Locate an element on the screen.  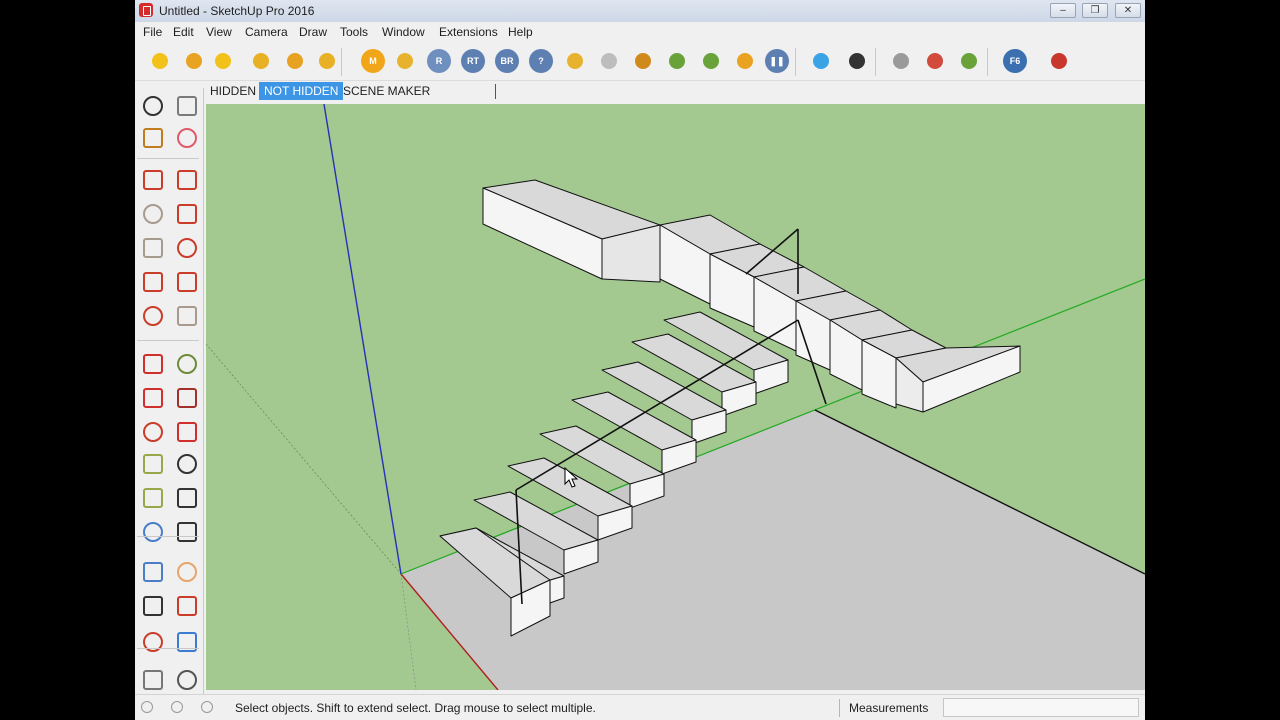
rotate-icon is located at coordinates (153, 398).